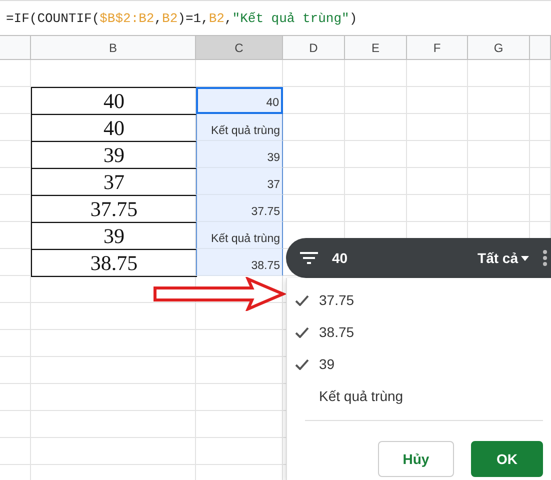 The height and width of the screenshot is (480, 551). Describe the element at coordinates (314, 48) in the screenshot. I see `column-header: D` at that location.